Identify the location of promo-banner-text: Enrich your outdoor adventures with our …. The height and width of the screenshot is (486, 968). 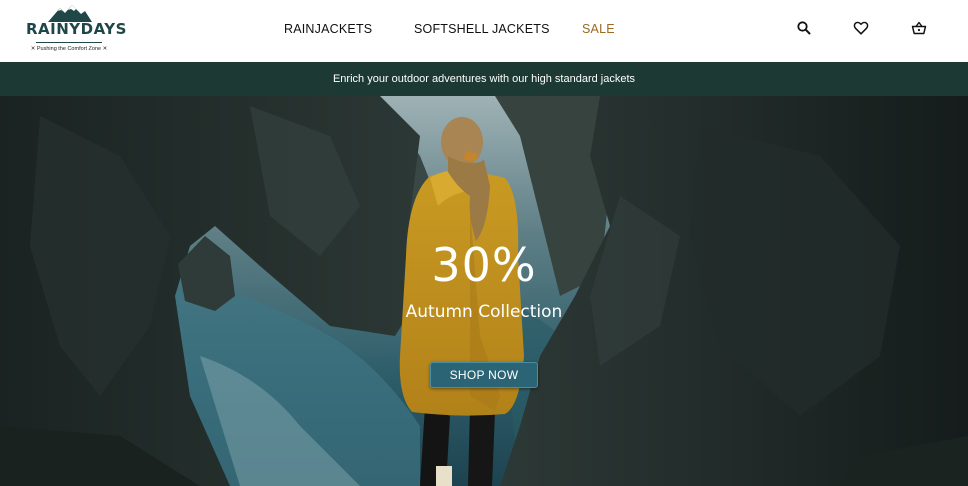
(484, 79).